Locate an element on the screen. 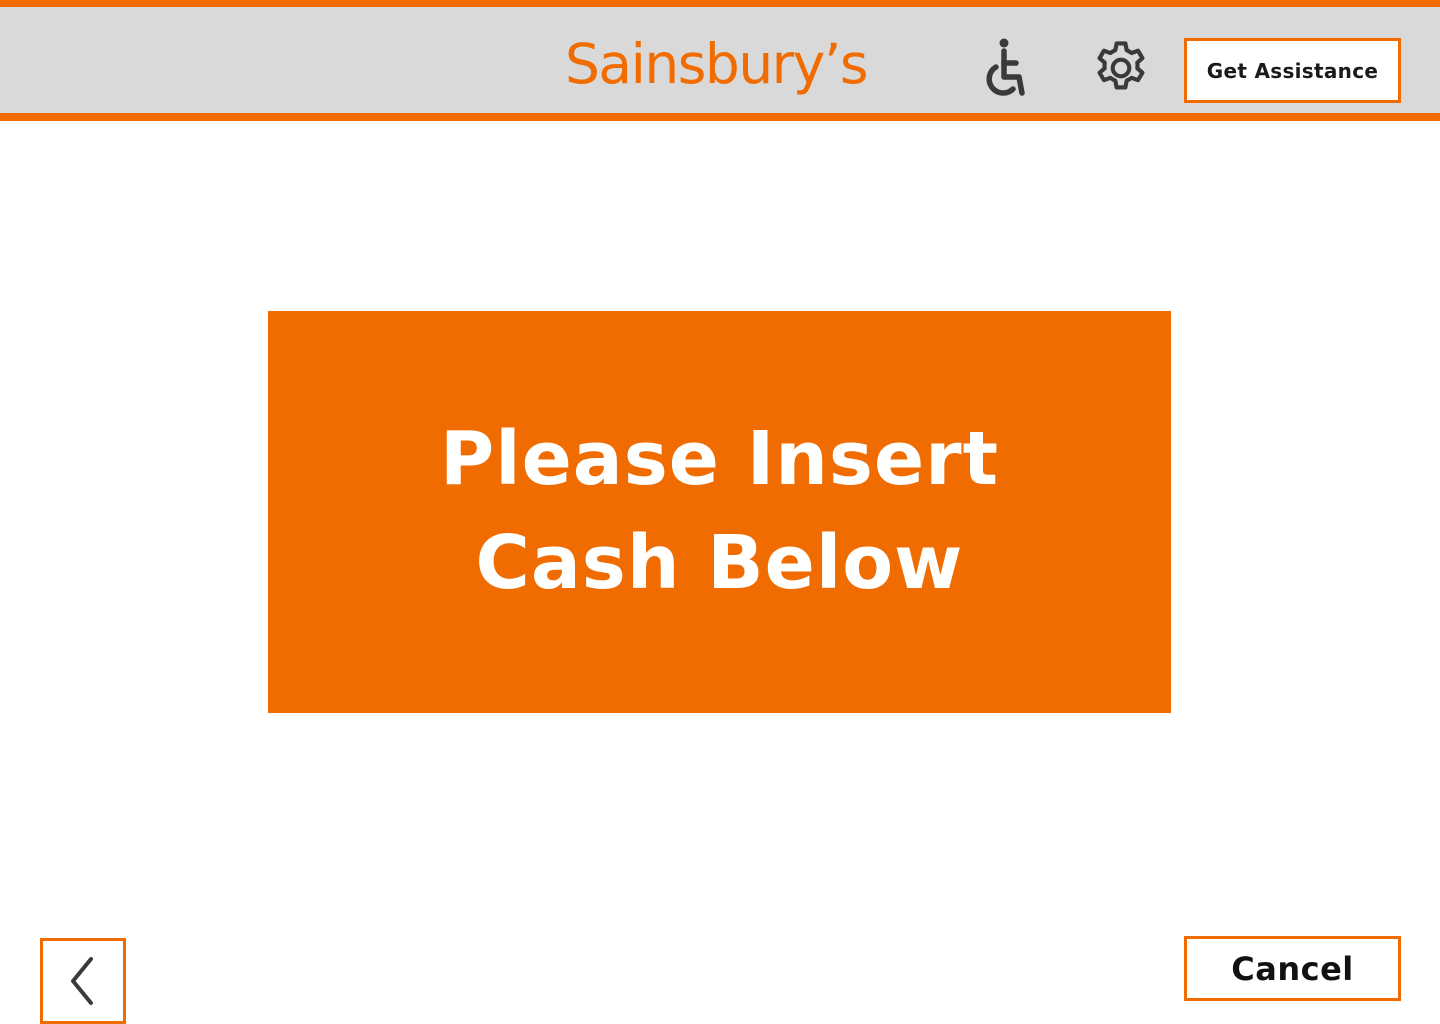 This screenshot has height=1024, width=1440. header-bar: Sainsbury’s Get Assistance is located at coordinates (720, 60).